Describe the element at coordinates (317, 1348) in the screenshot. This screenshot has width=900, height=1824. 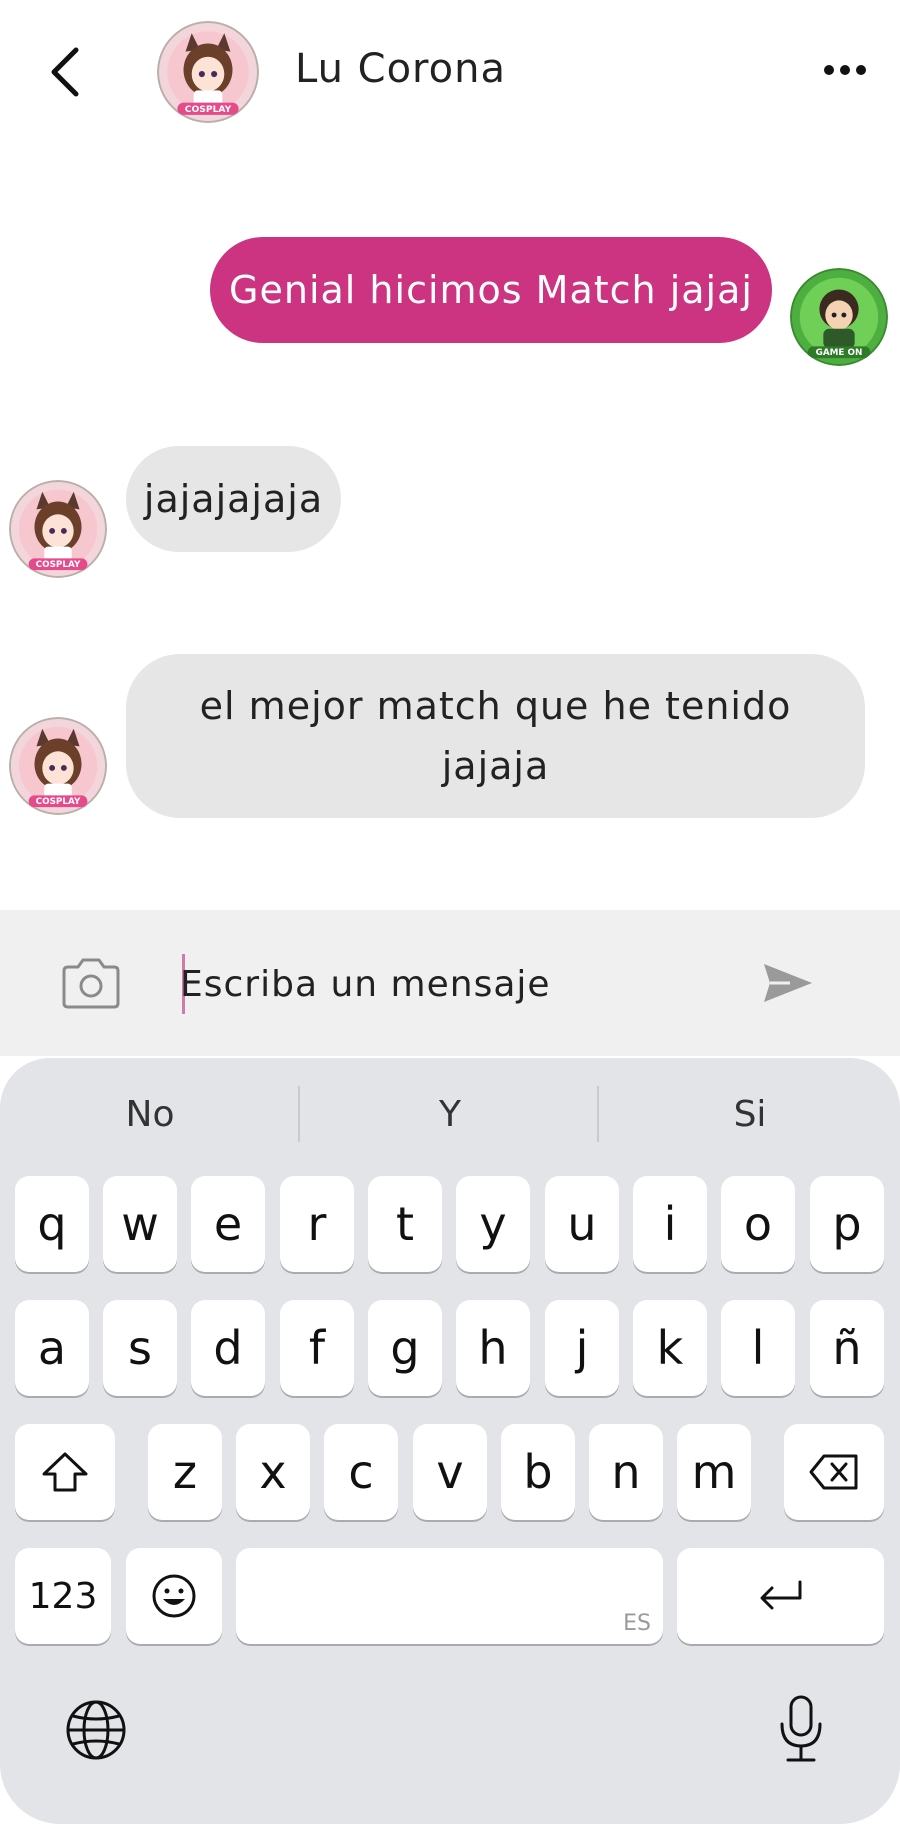
I see `key-f: f` at that location.